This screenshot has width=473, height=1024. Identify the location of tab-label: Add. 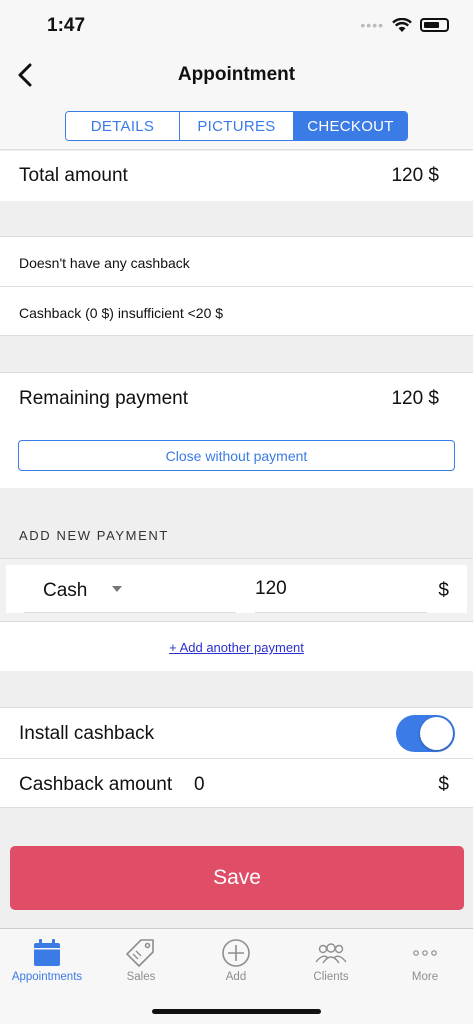
(236, 977).